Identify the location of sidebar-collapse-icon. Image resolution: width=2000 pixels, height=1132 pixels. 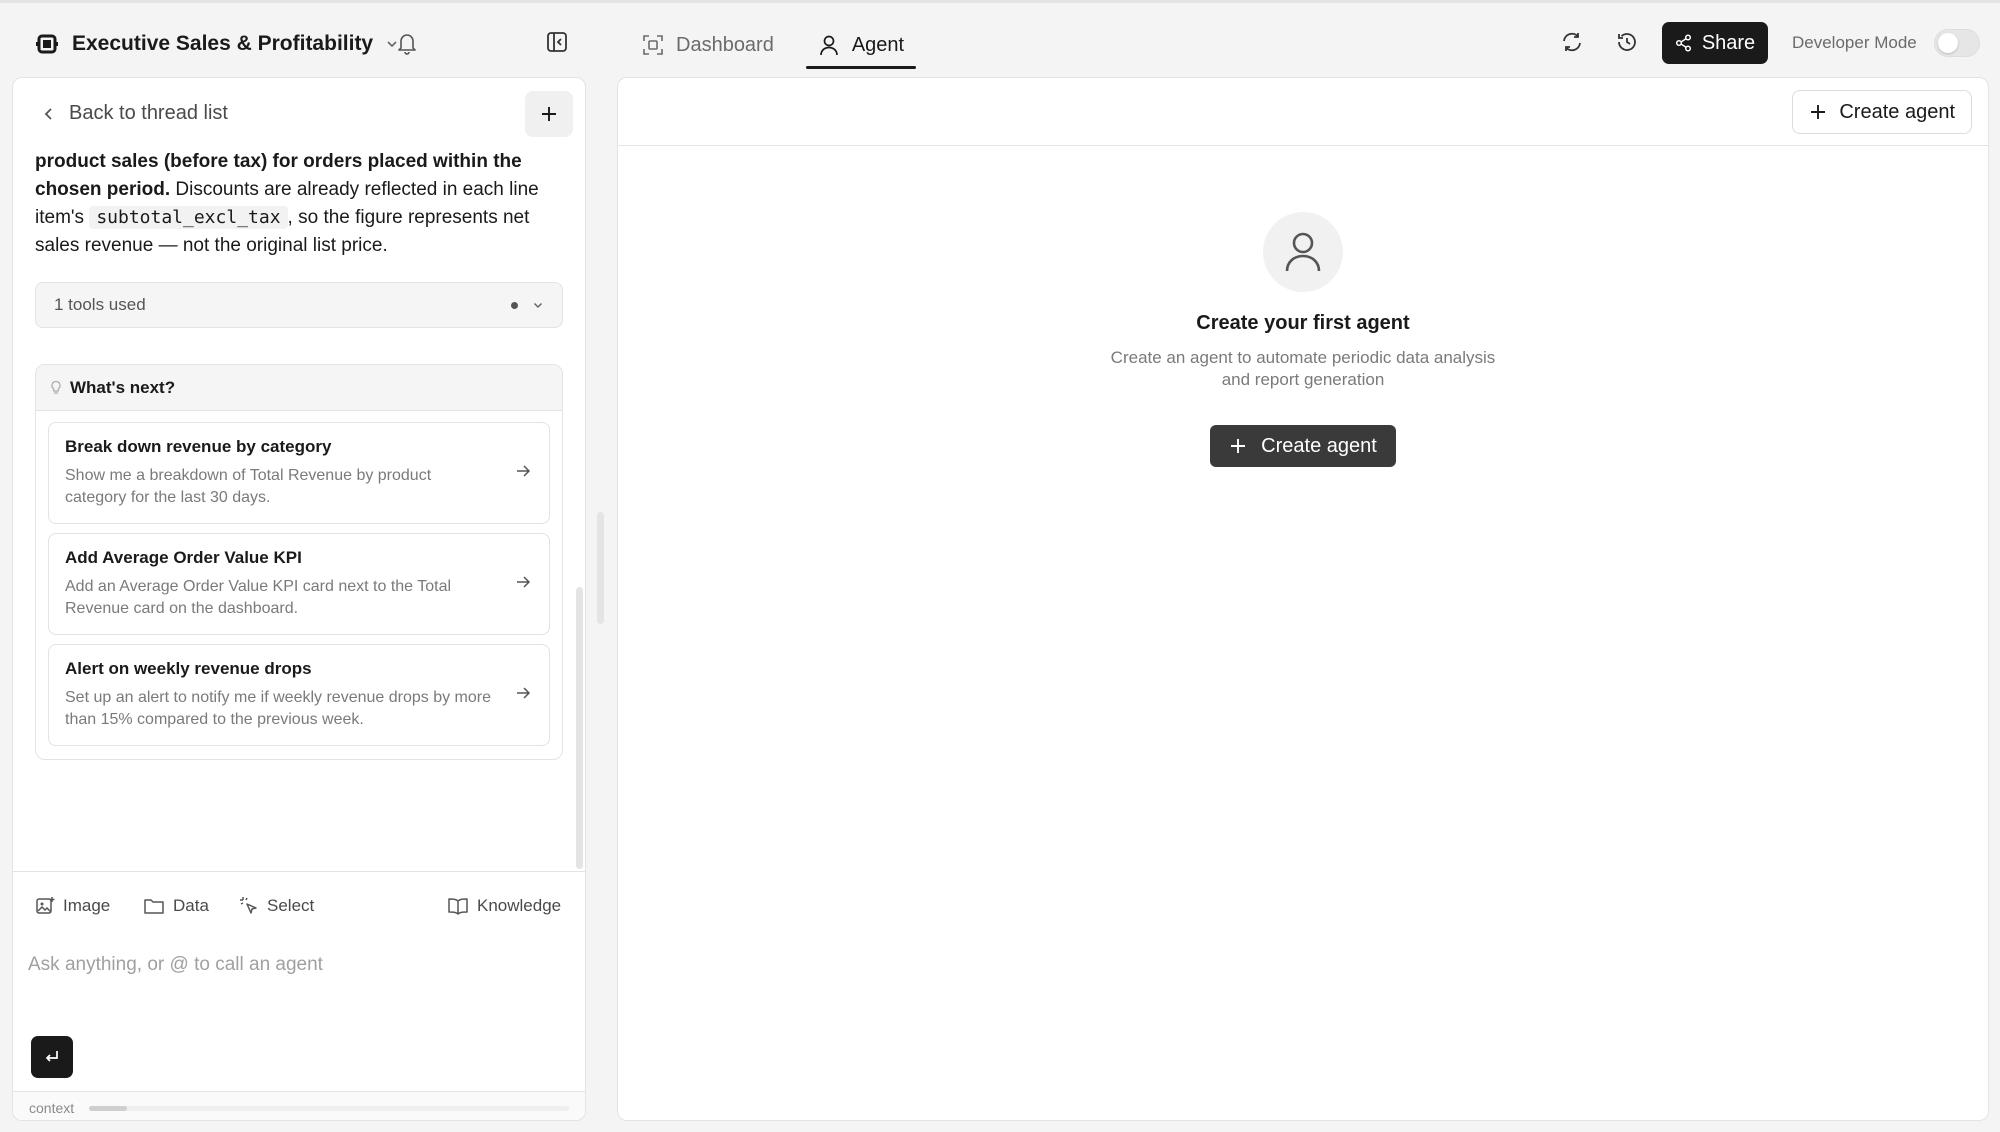
(557, 42).